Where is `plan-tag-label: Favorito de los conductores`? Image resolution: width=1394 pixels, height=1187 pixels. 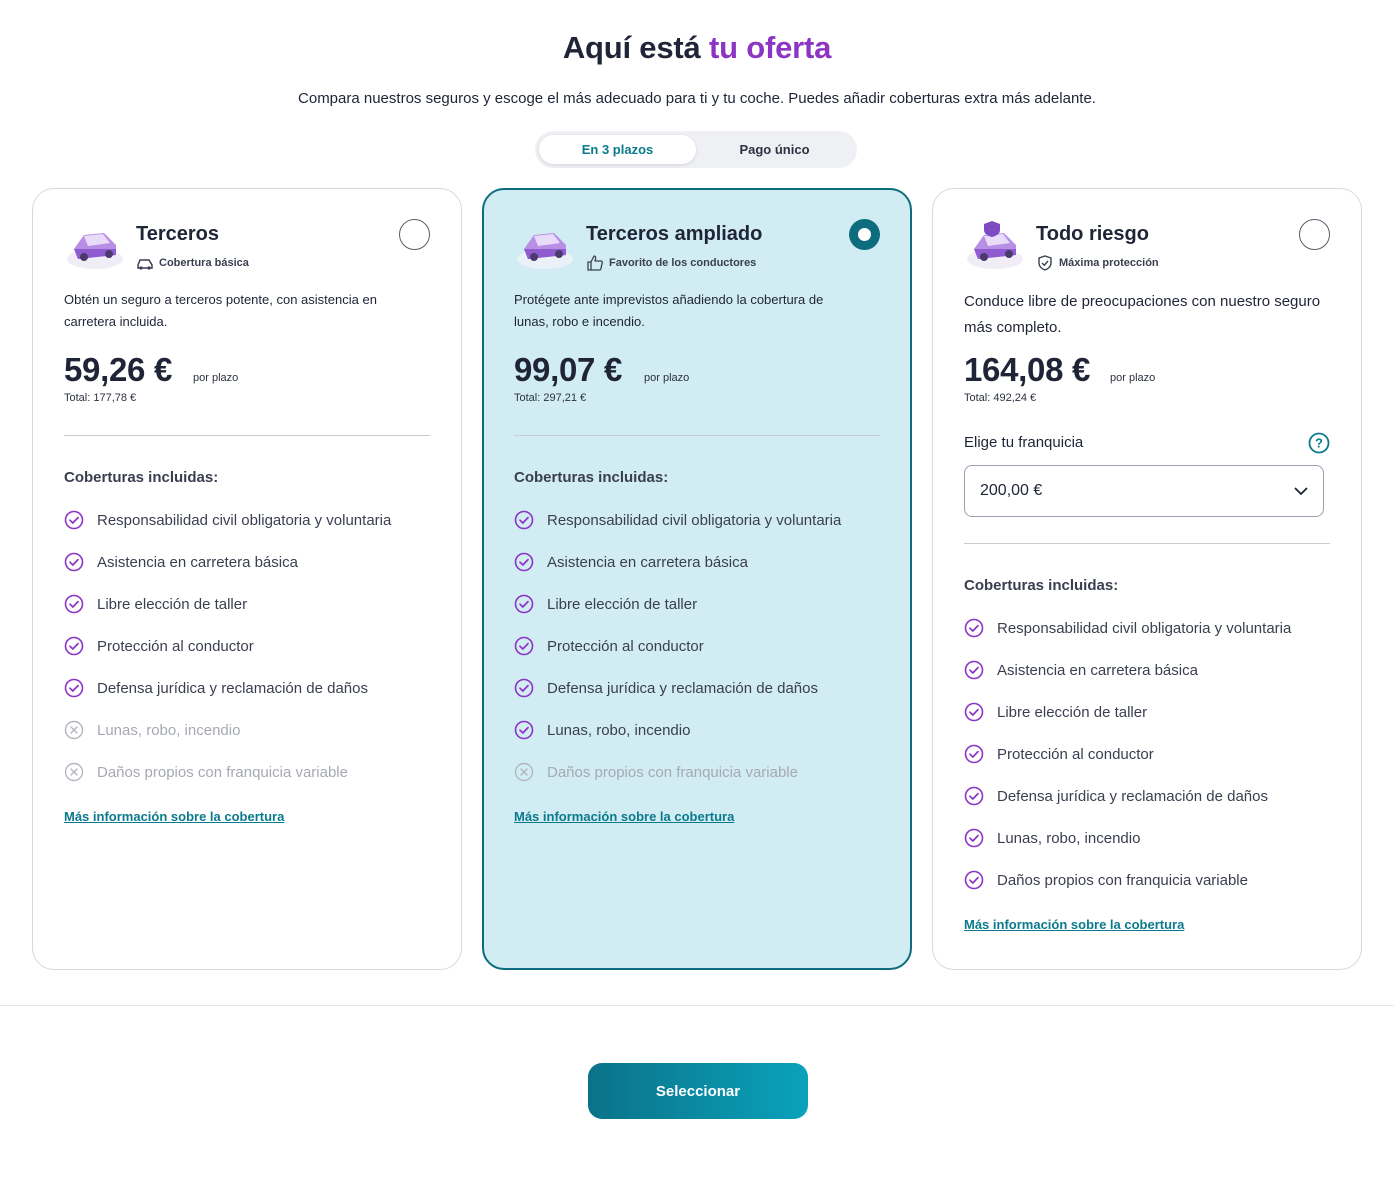
plan-tag-label: Favorito de los conductores is located at coordinates (683, 263).